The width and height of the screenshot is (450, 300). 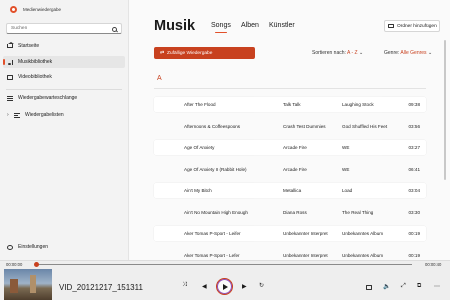 What do you see at coordinates (225, 264) in the screenshot?
I see `seek-bar` at bounding box center [225, 264].